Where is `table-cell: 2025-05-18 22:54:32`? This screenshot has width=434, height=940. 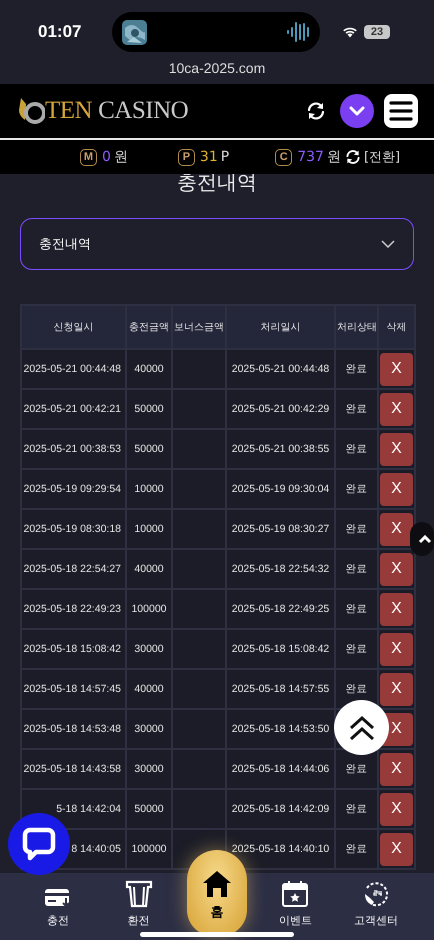 table-cell: 2025-05-18 22:54:32 is located at coordinates (281, 569).